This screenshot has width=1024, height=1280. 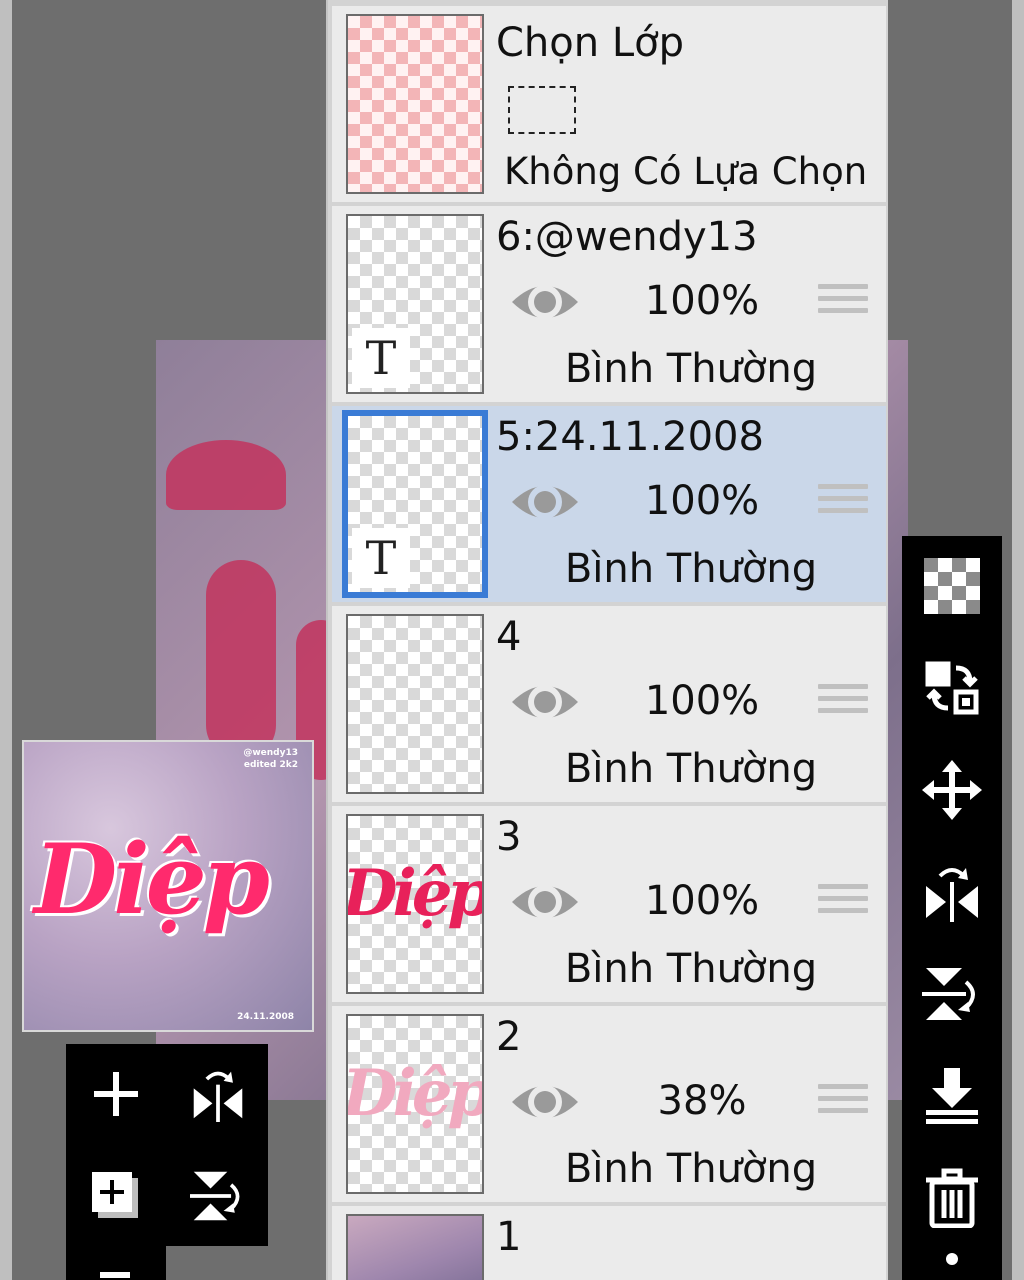 I want to click on layer-add-toolbar-extension, so click(x=116, y=1262).